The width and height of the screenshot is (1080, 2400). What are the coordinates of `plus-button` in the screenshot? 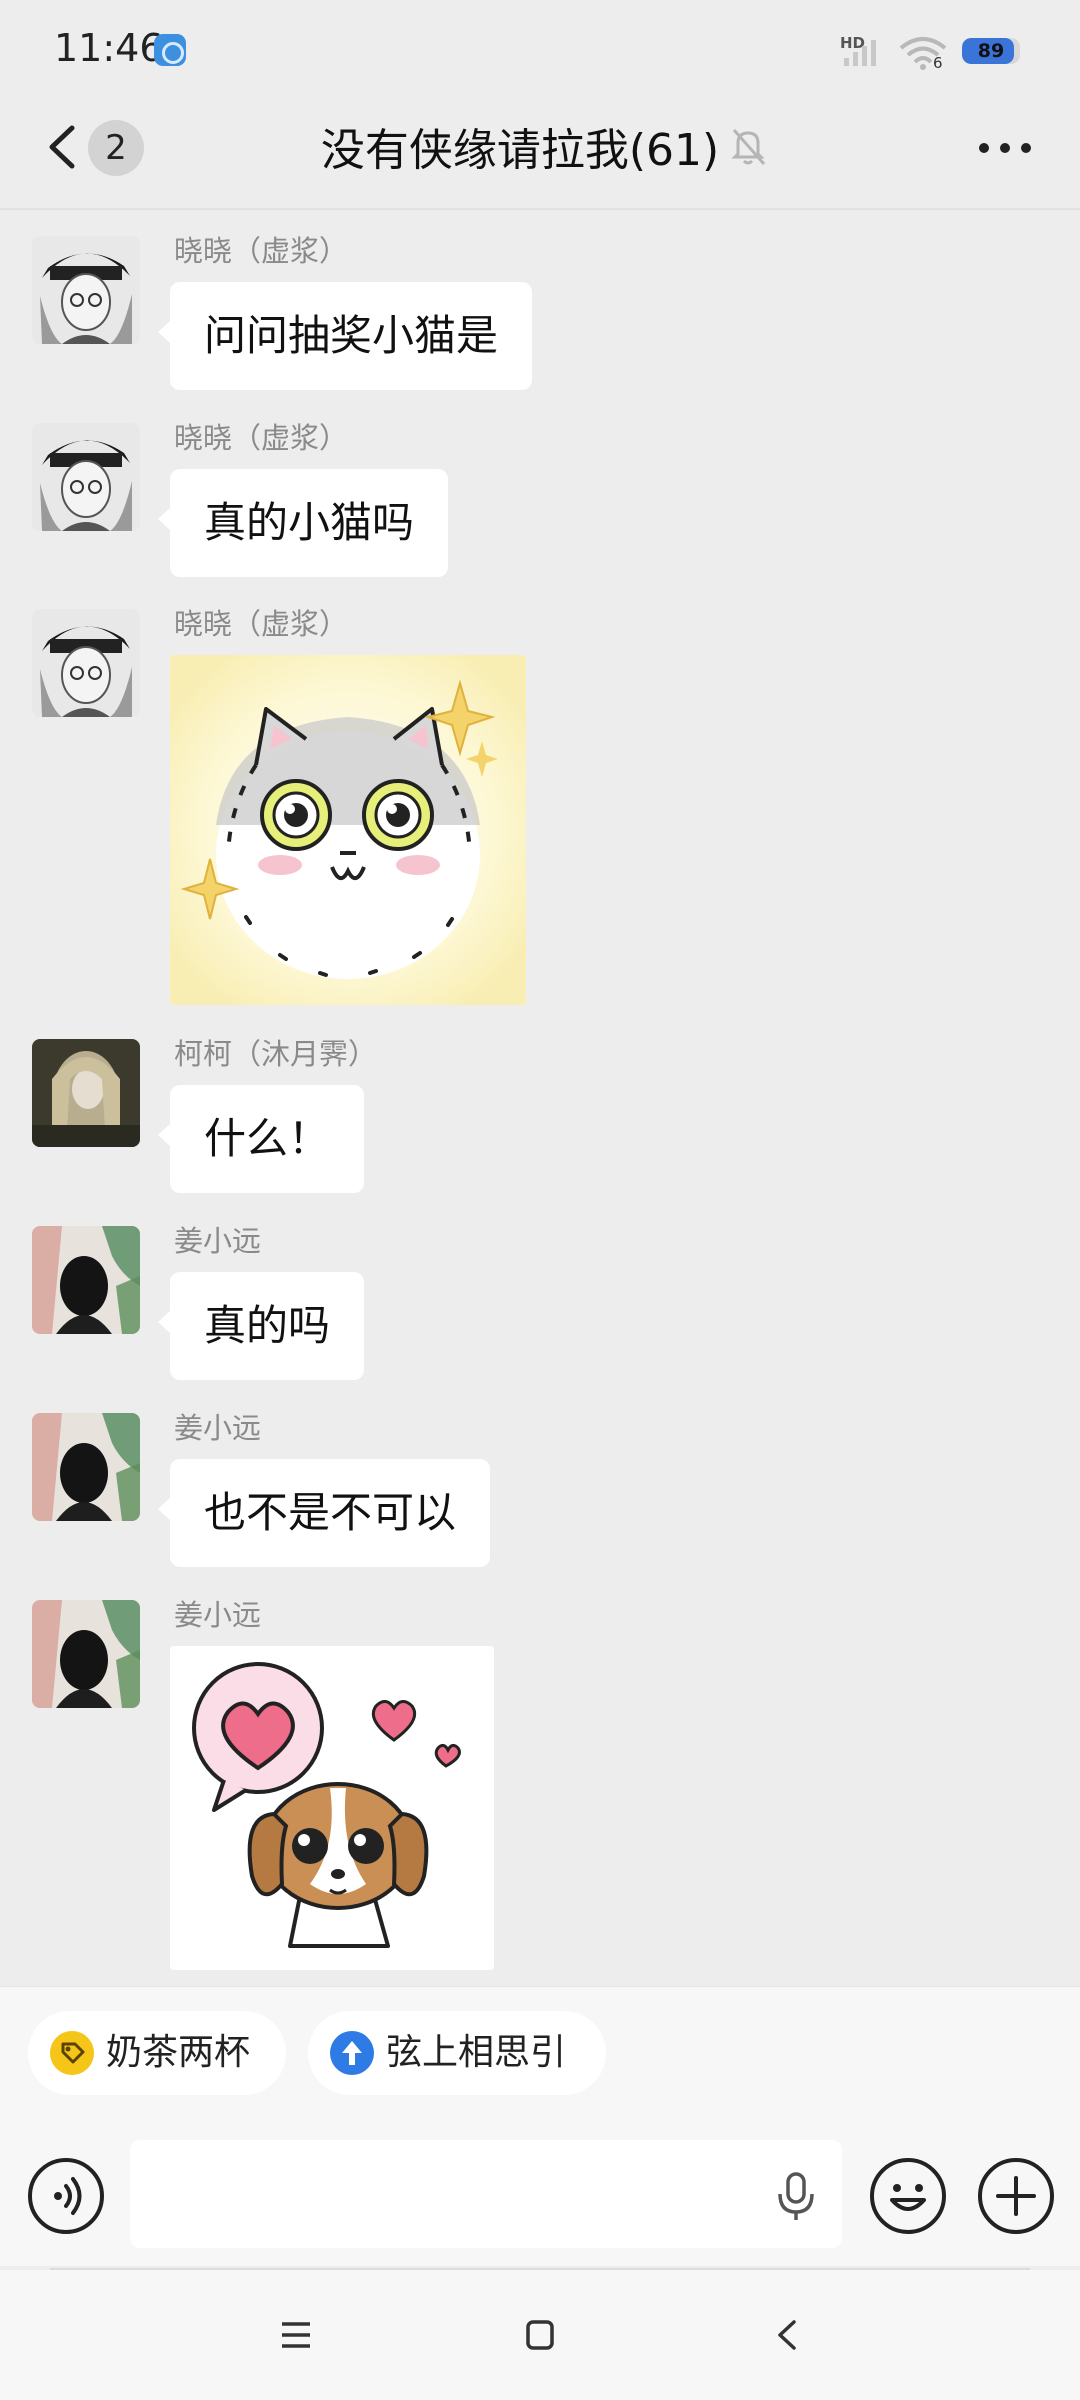 It's located at (1016, 2196).